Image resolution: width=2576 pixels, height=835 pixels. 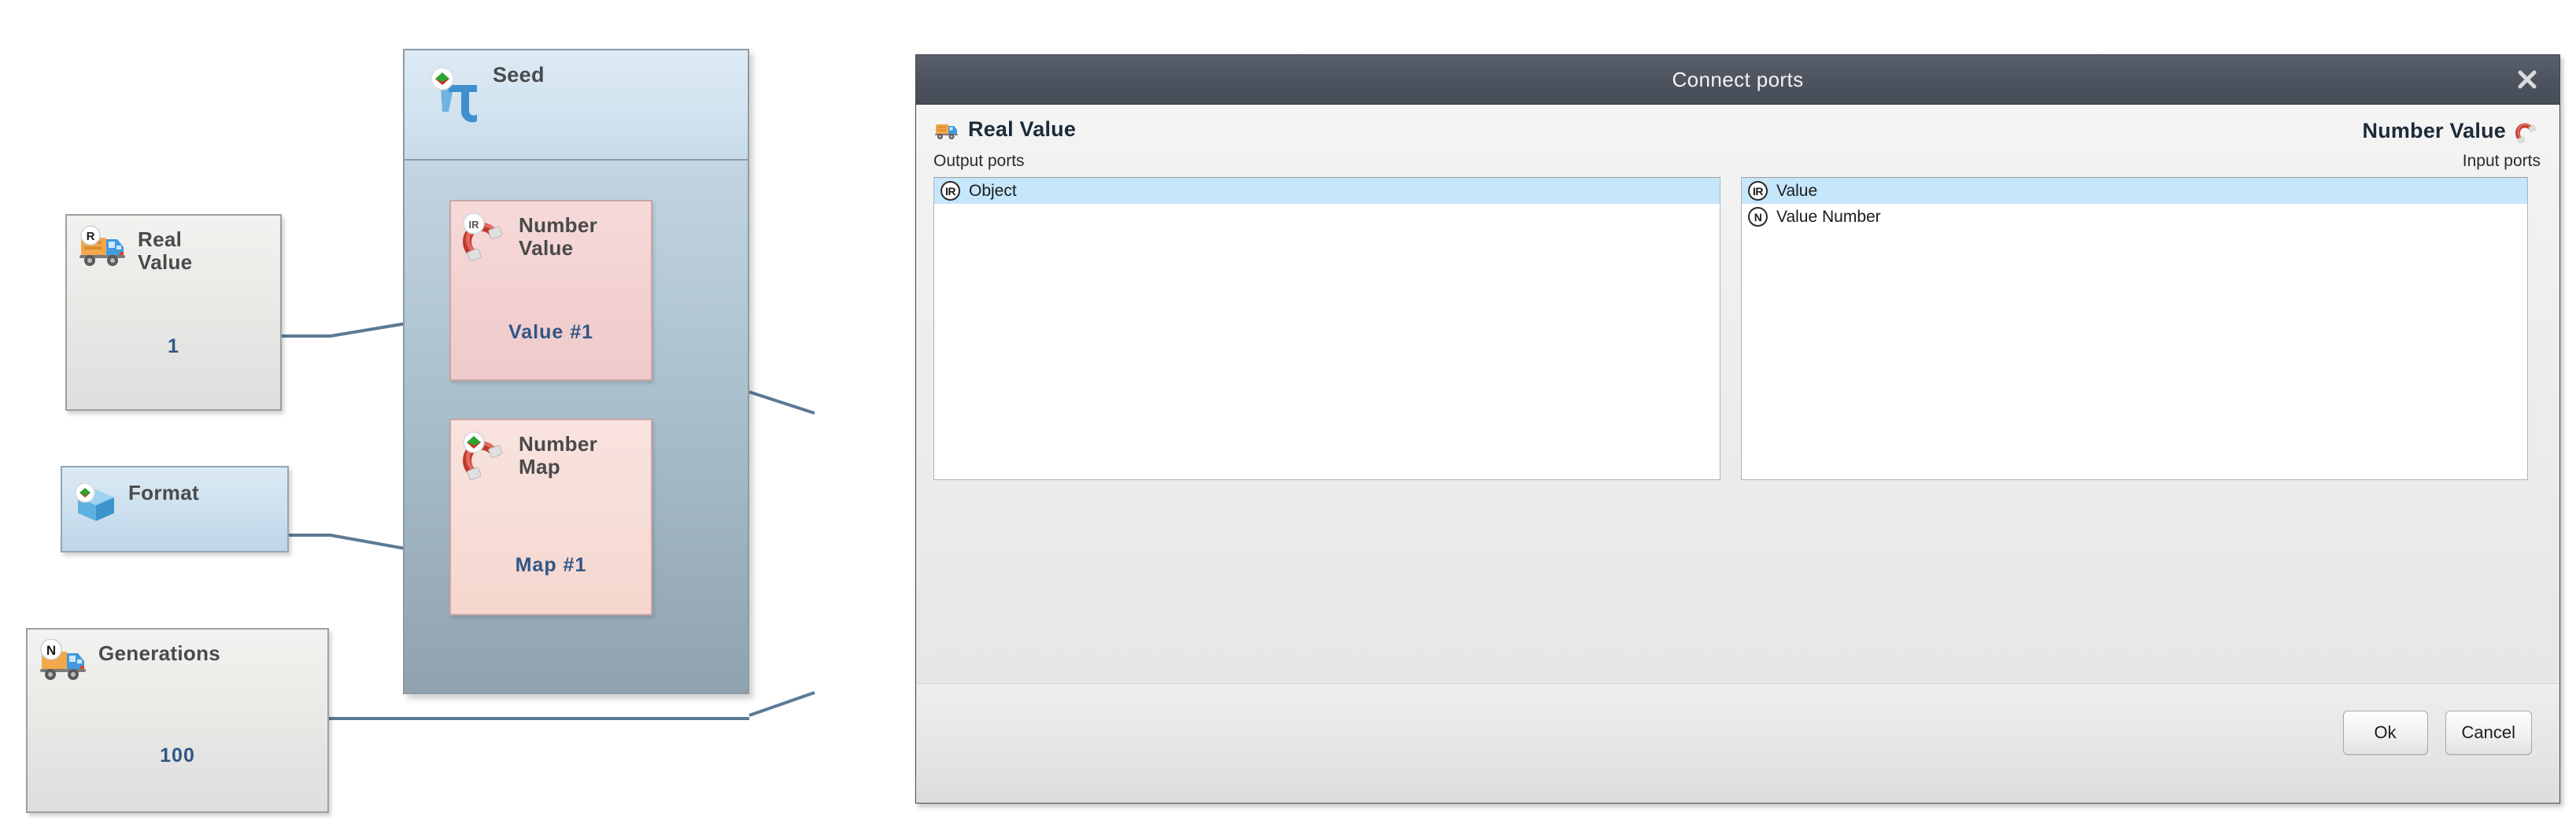 What do you see at coordinates (2134, 191) in the screenshot?
I see `list-item: IR Value` at bounding box center [2134, 191].